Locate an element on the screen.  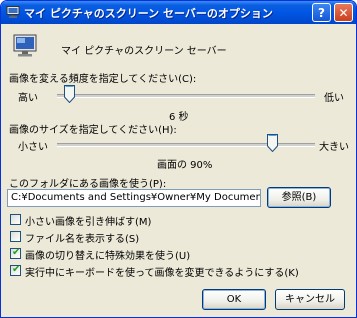
stretch-small-images-checkbox is located at coordinates (15, 219).